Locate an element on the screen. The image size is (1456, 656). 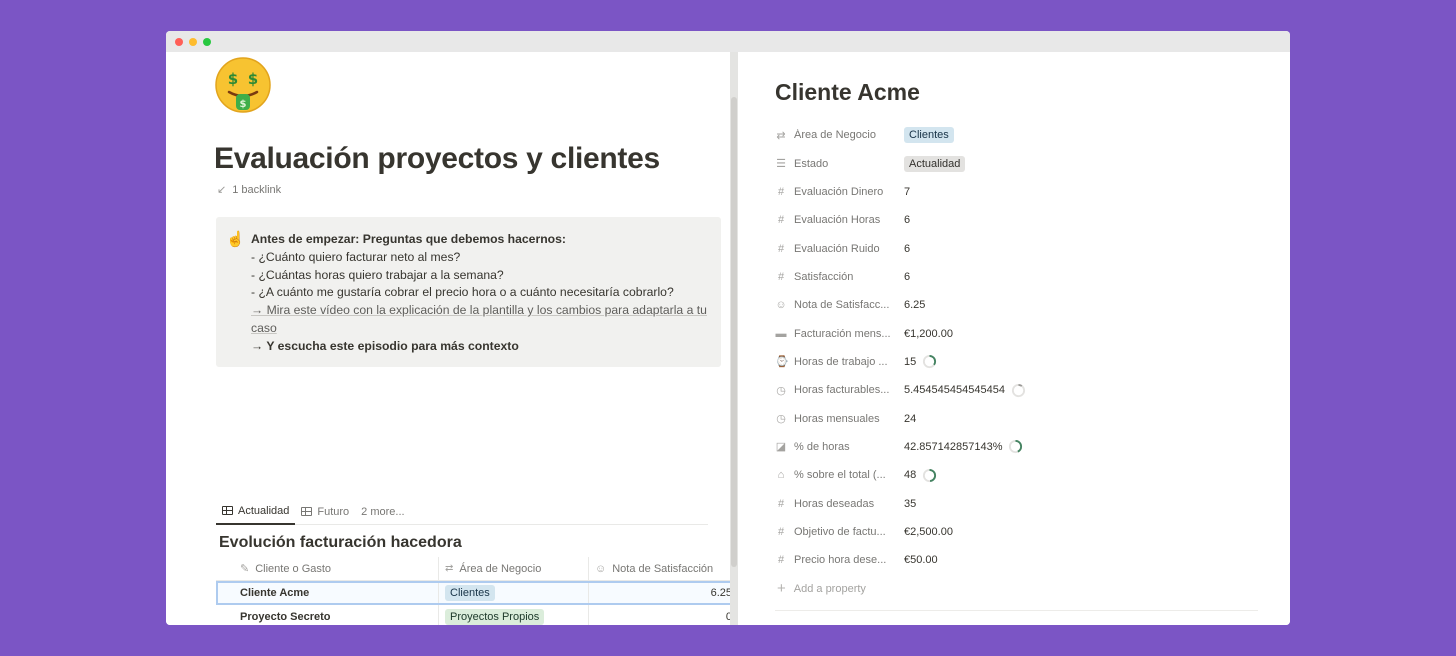
backlink-link: ↙ 1 backlink is located at coordinates (249, 190).